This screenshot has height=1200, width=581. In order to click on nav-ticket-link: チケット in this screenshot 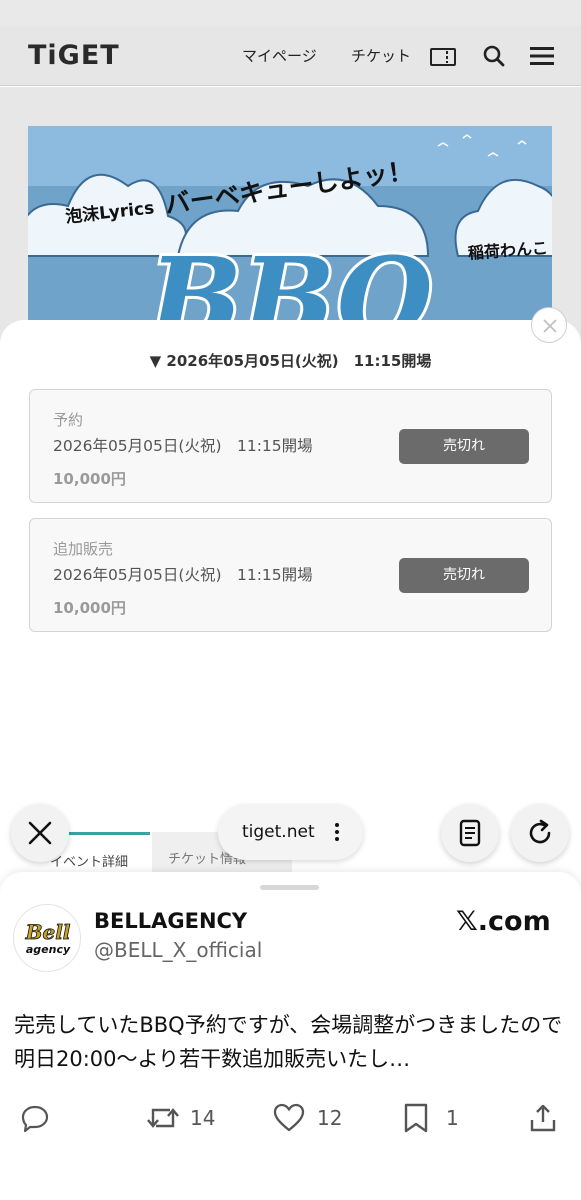, I will do `click(381, 55)`.